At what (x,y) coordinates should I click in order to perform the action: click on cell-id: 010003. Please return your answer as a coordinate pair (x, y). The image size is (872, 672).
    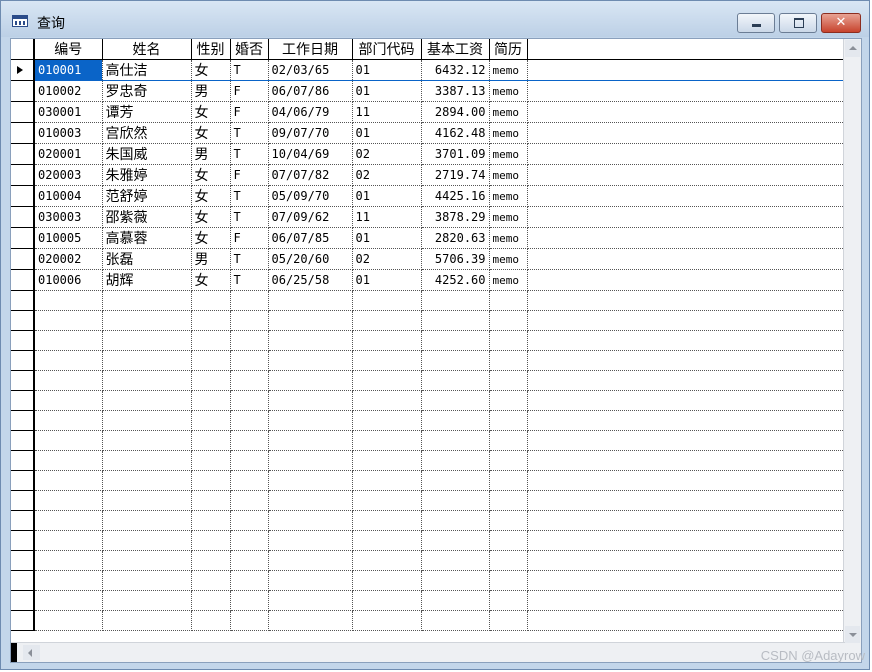
    Looking at the image, I should click on (68, 133).